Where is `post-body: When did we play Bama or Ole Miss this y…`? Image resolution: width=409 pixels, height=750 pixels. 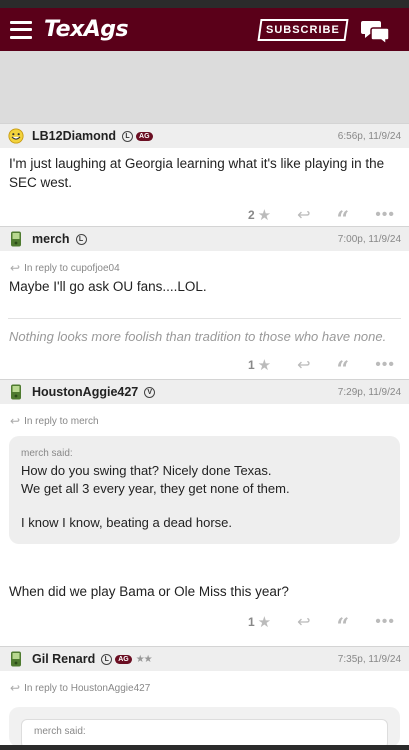
post-body: When did we play Bama or Ole Miss this y… is located at coordinates (149, 591).